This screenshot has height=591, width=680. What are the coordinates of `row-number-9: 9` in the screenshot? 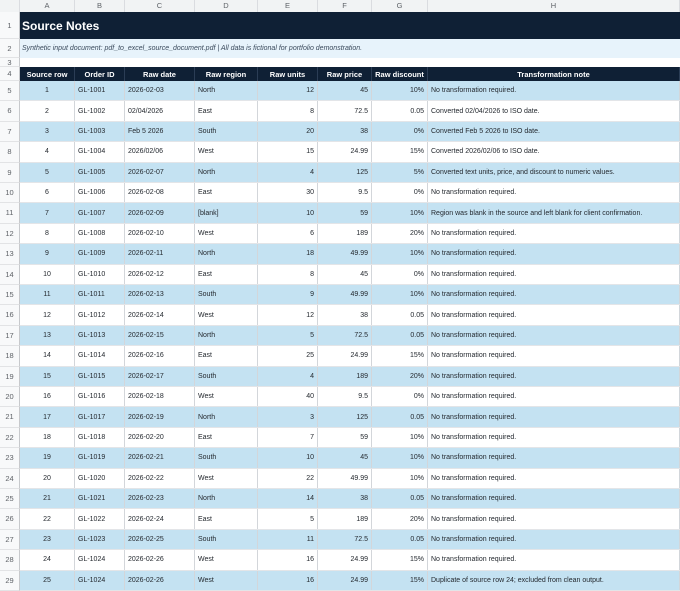 It's located at (10, 172).